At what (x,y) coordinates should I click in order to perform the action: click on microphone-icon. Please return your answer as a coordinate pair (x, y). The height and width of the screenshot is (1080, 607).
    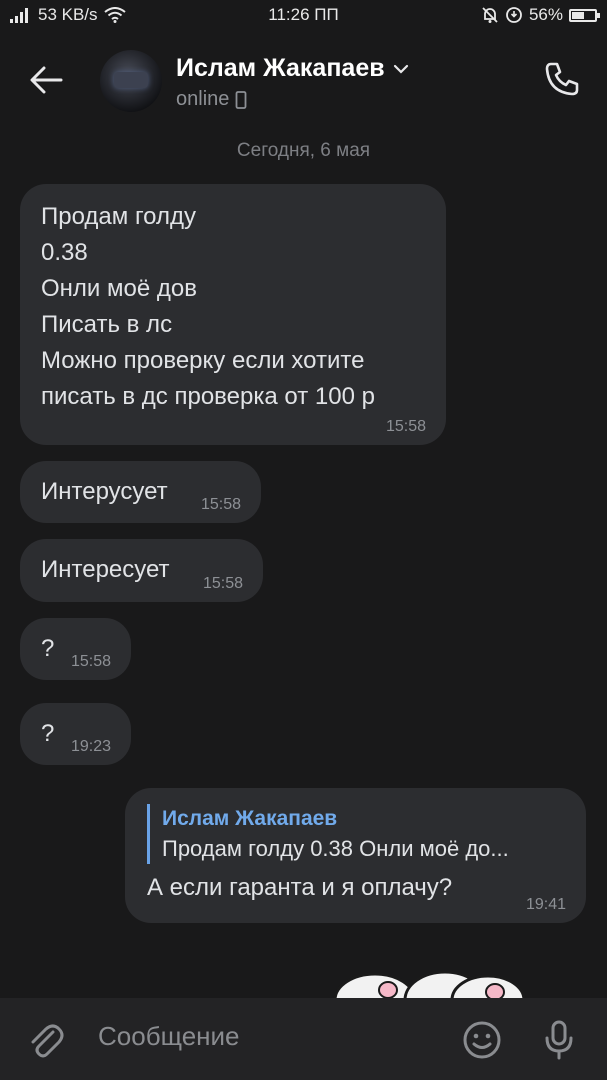
    Looking at the image, I should click on (559, 1040).